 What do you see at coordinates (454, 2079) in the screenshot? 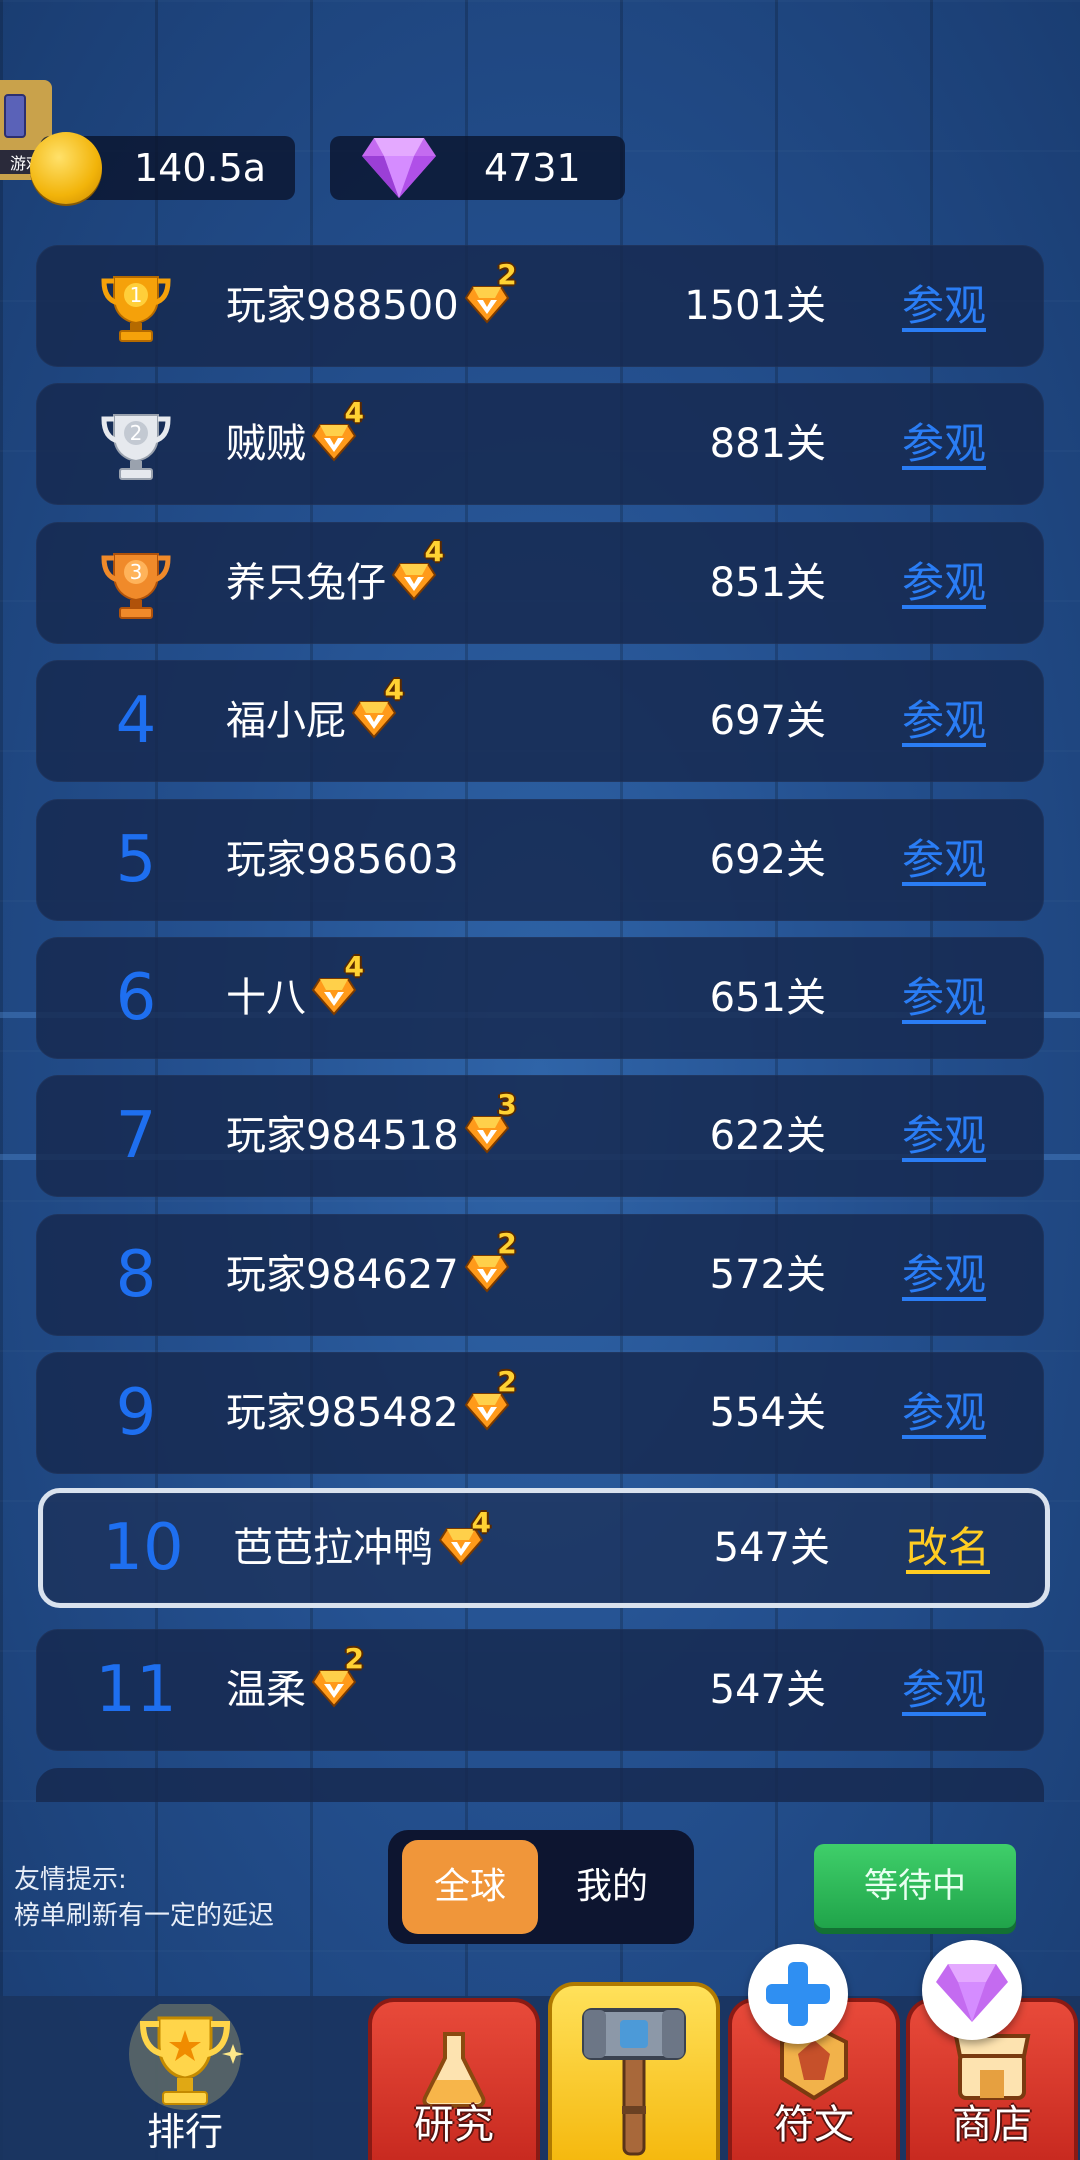
I see `nav-research: 研究` at bounding box center [454, 2079].